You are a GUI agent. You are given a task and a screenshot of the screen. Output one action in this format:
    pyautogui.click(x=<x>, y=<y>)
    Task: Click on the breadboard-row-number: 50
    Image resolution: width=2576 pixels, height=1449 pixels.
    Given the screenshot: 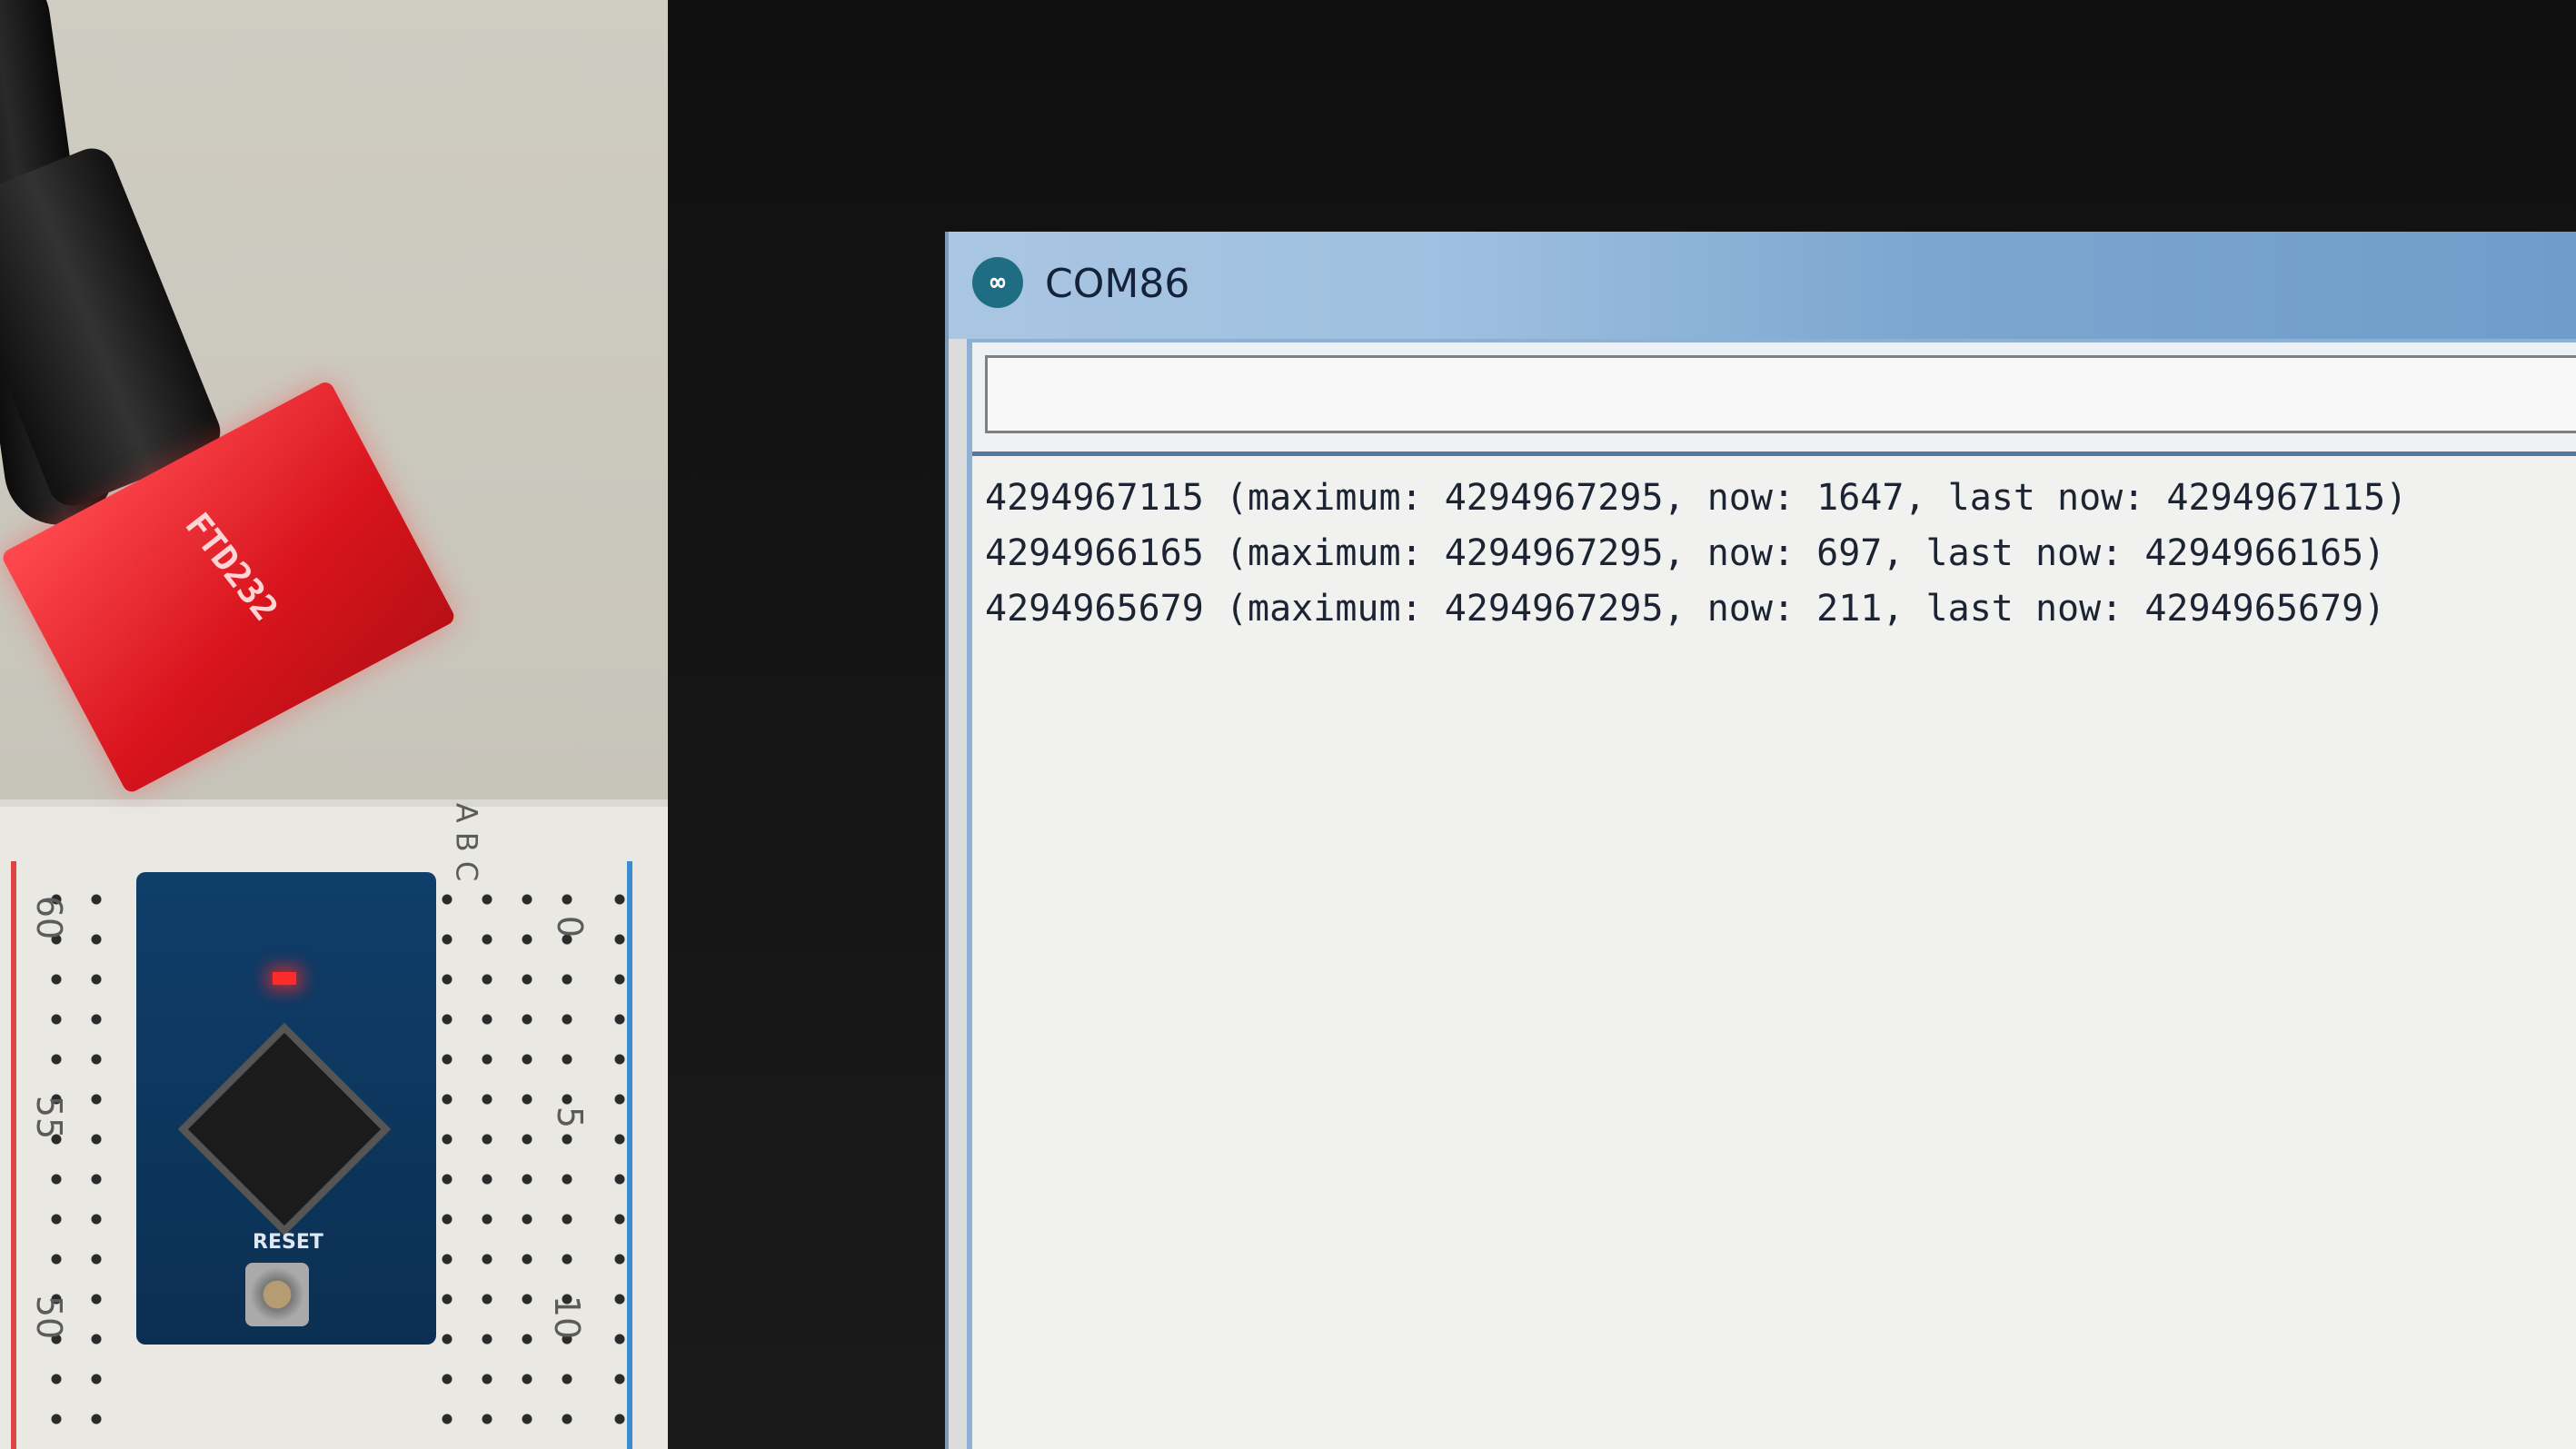 What is the action you would take?
    pyautogui.click(x=50, y=1317)
    